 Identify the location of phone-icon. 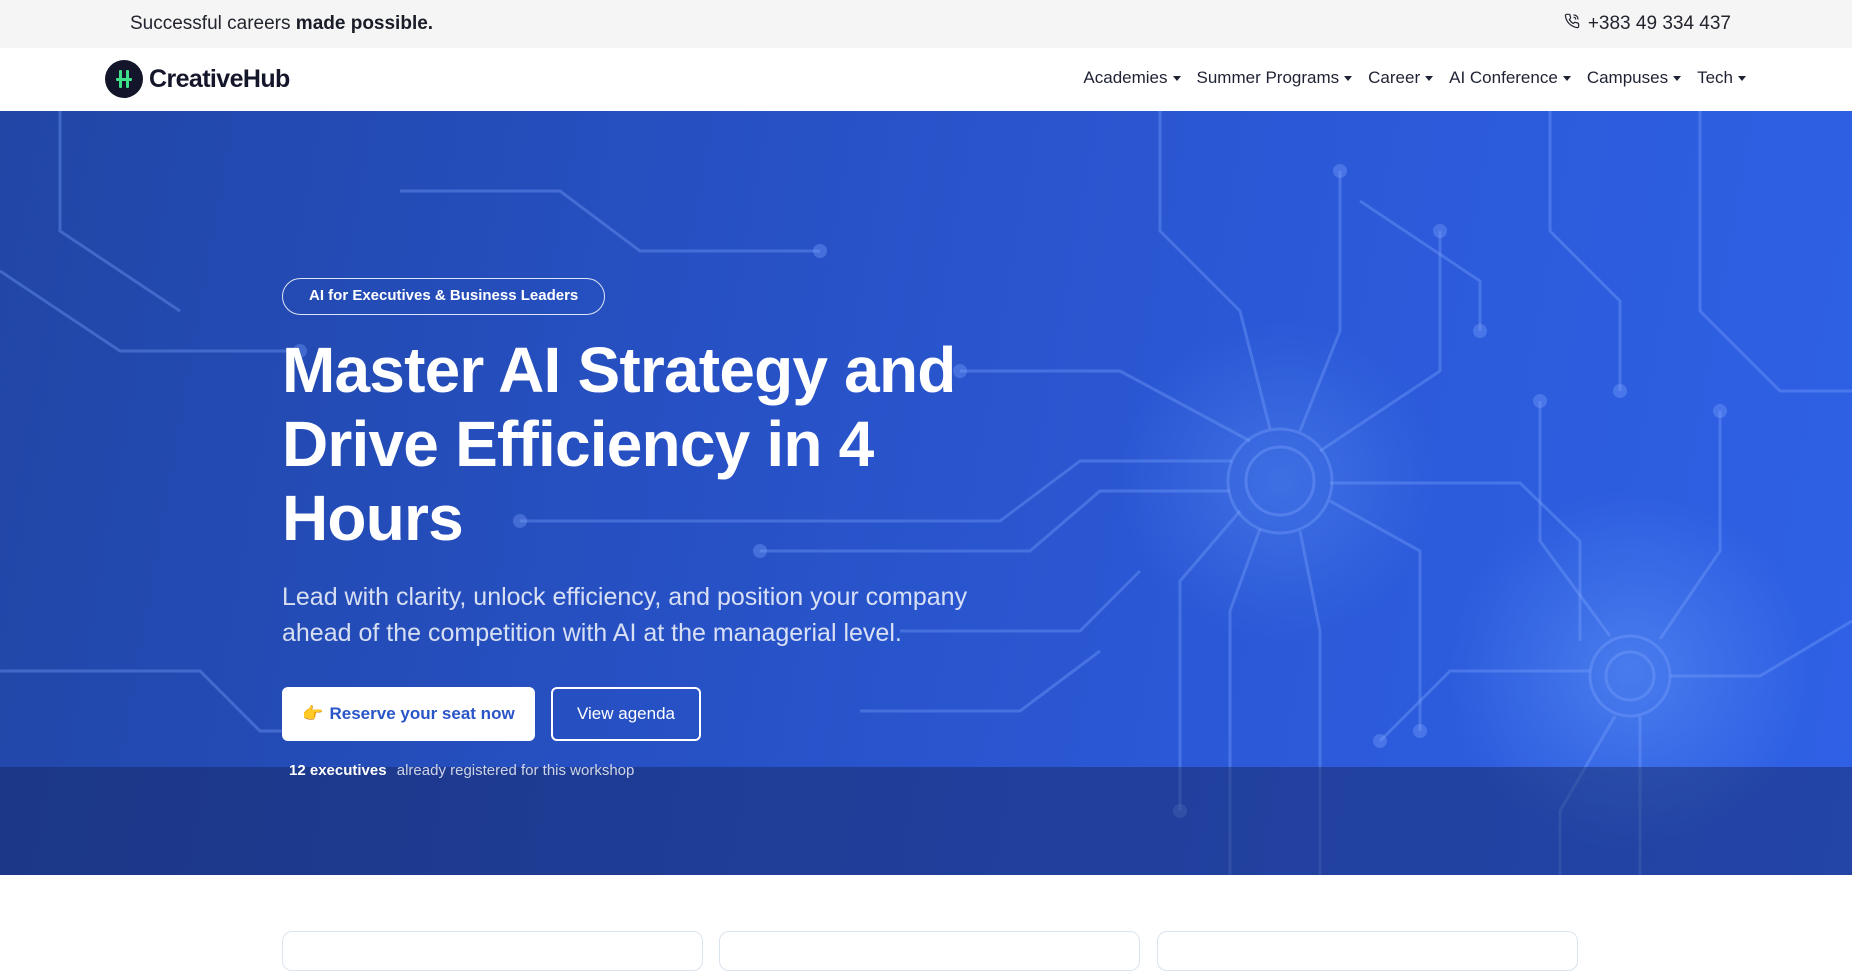
(1572, 24).